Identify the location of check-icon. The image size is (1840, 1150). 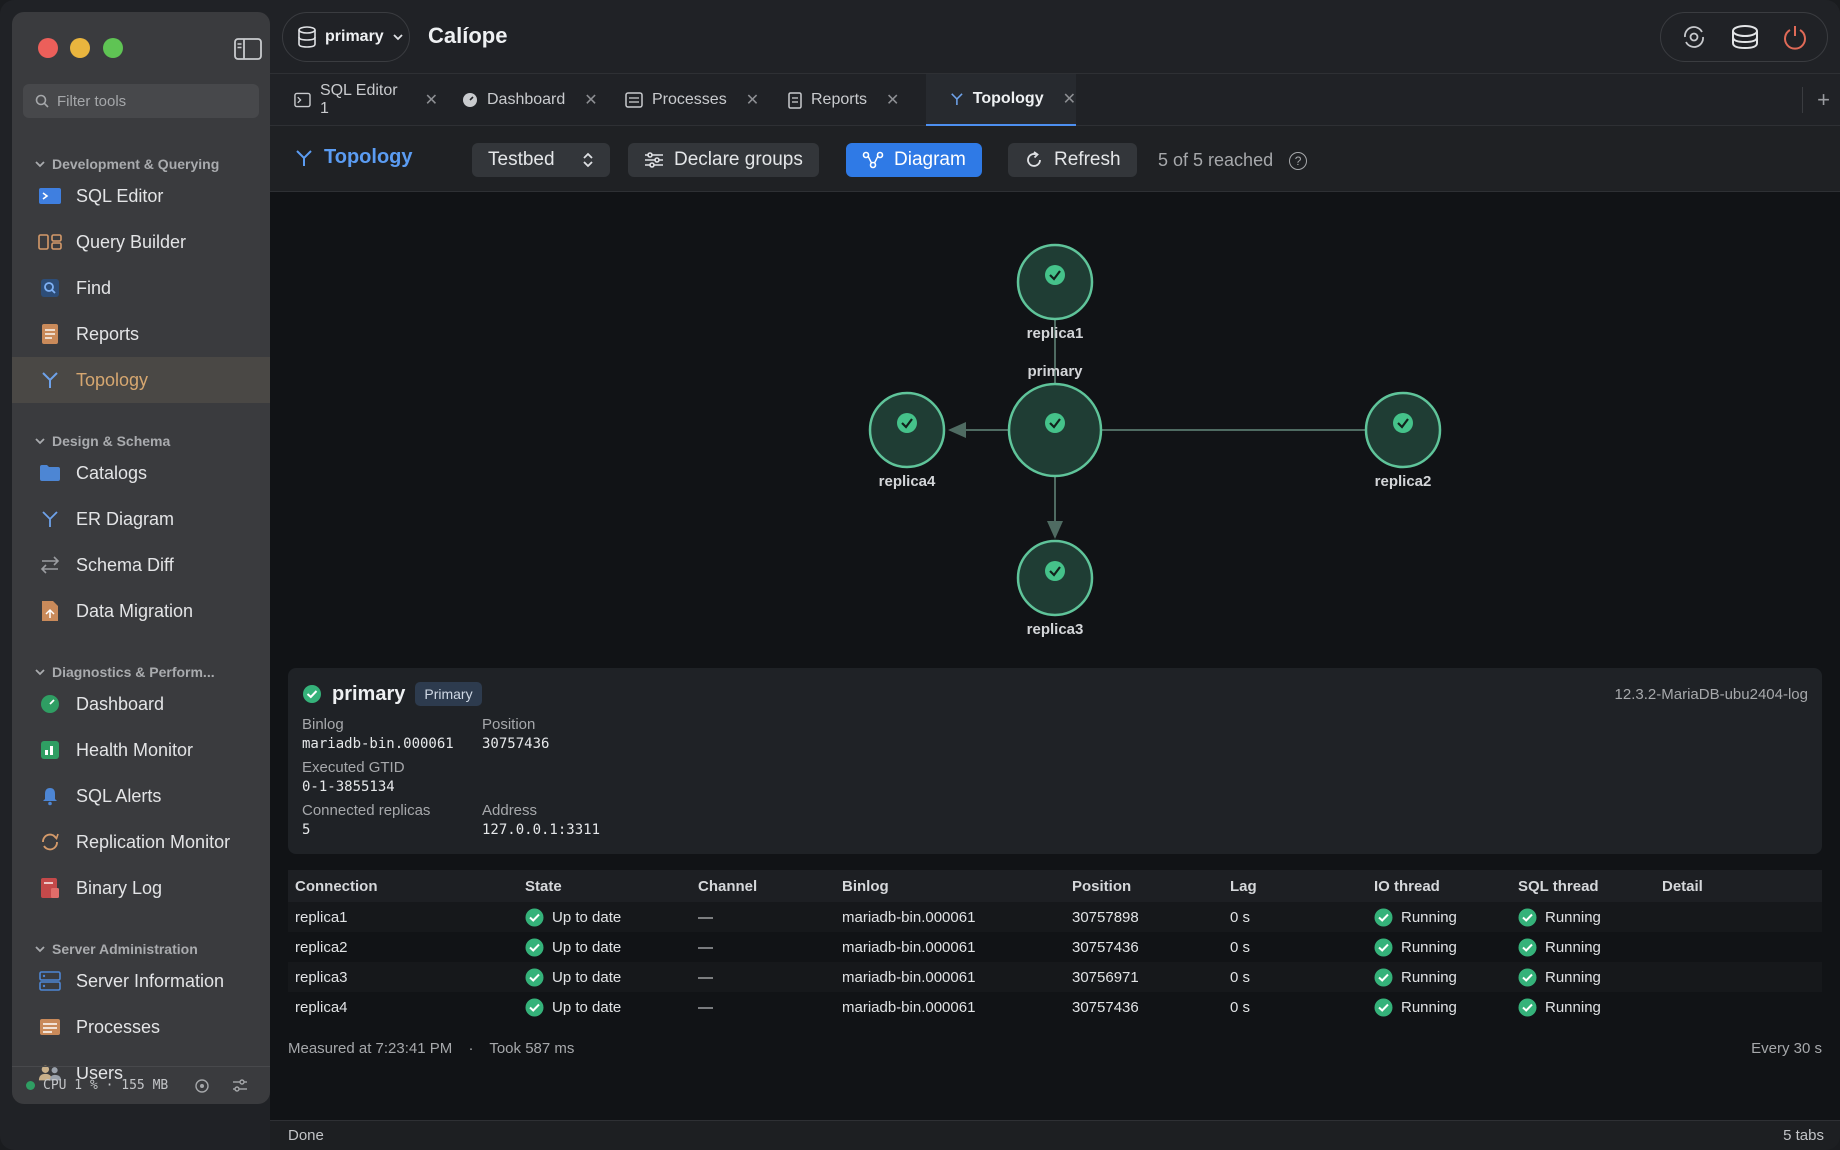
(1403, 423).